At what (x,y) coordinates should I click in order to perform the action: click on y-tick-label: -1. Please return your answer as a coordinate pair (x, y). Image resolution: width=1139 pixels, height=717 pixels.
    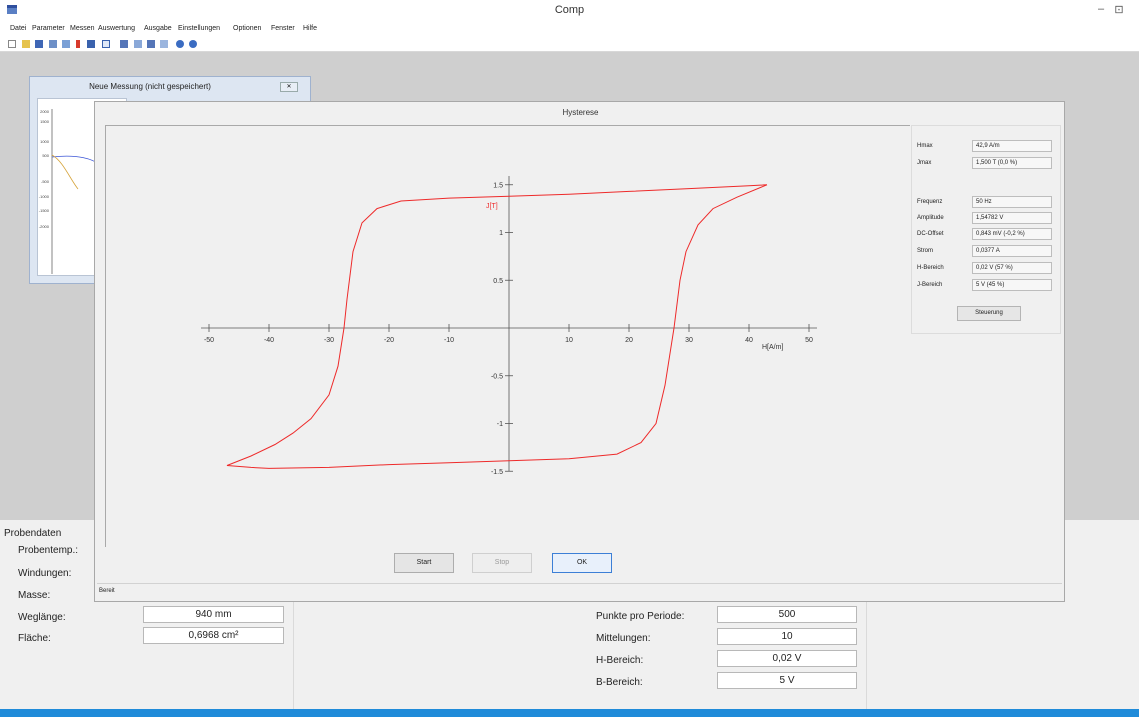
    Looking at the image, I should click on (500, 424).